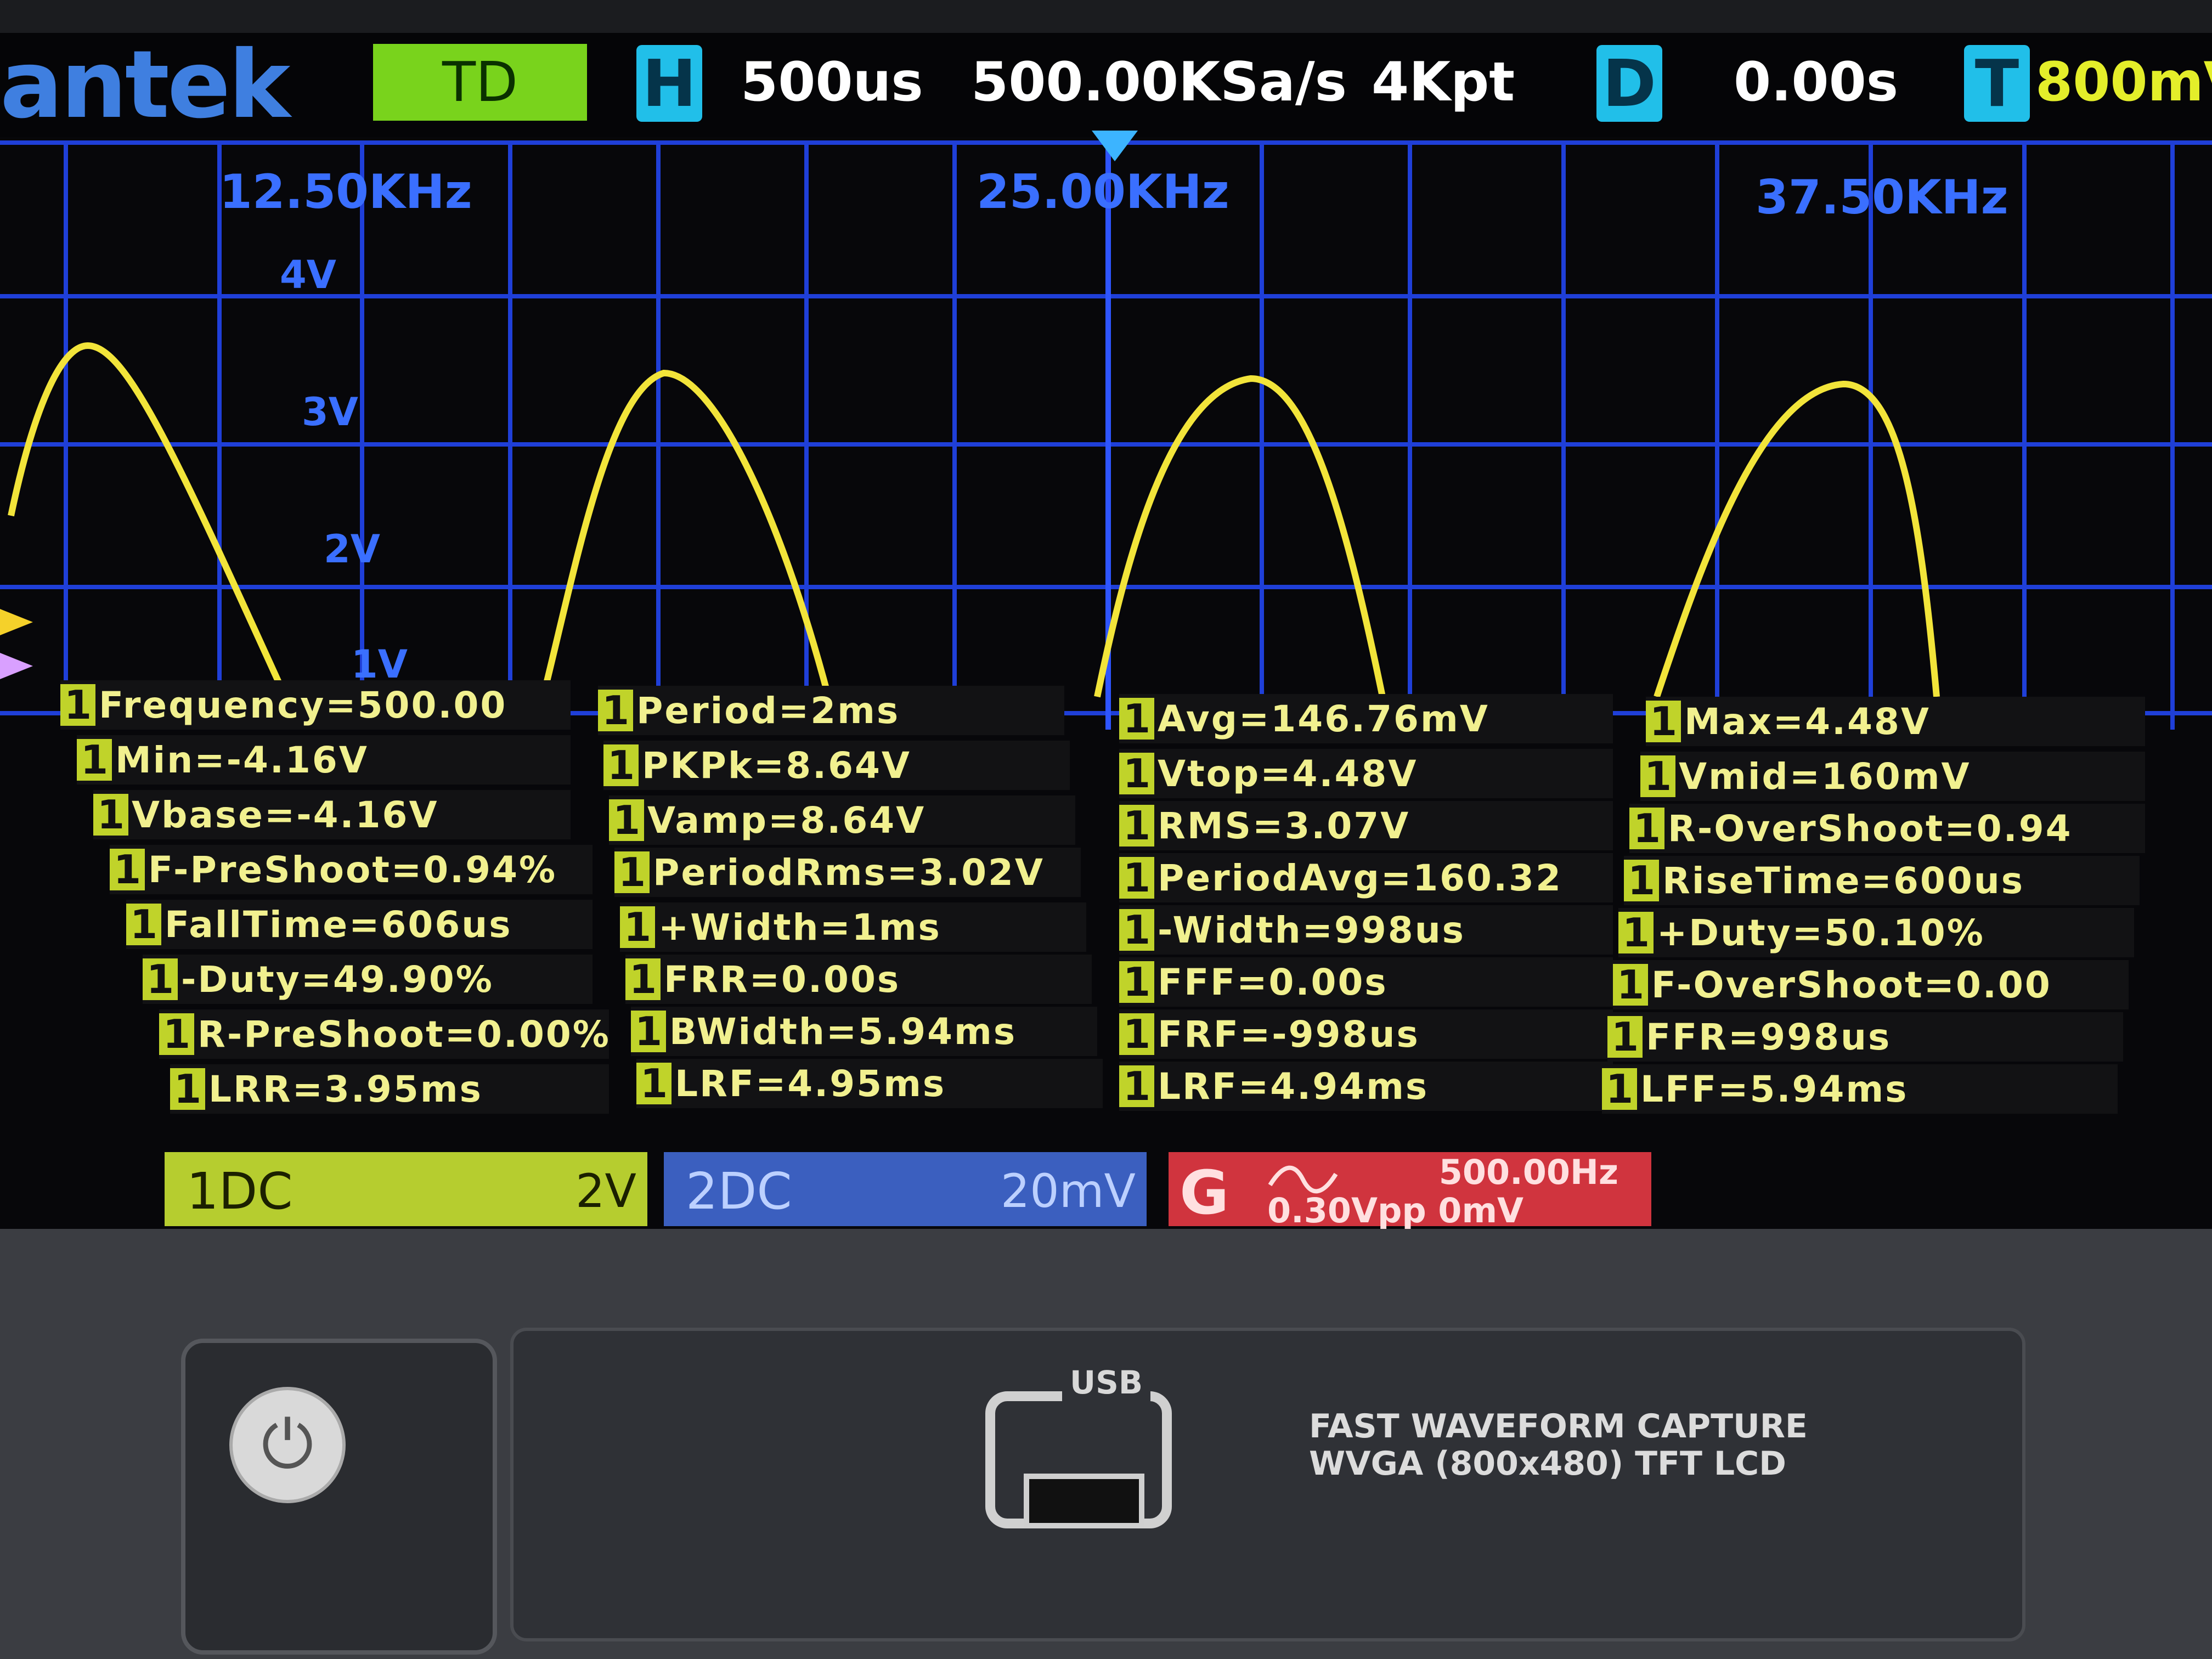  I want to click on measure-avg: 1 Avg=146.76mV, so click(1366, 718).